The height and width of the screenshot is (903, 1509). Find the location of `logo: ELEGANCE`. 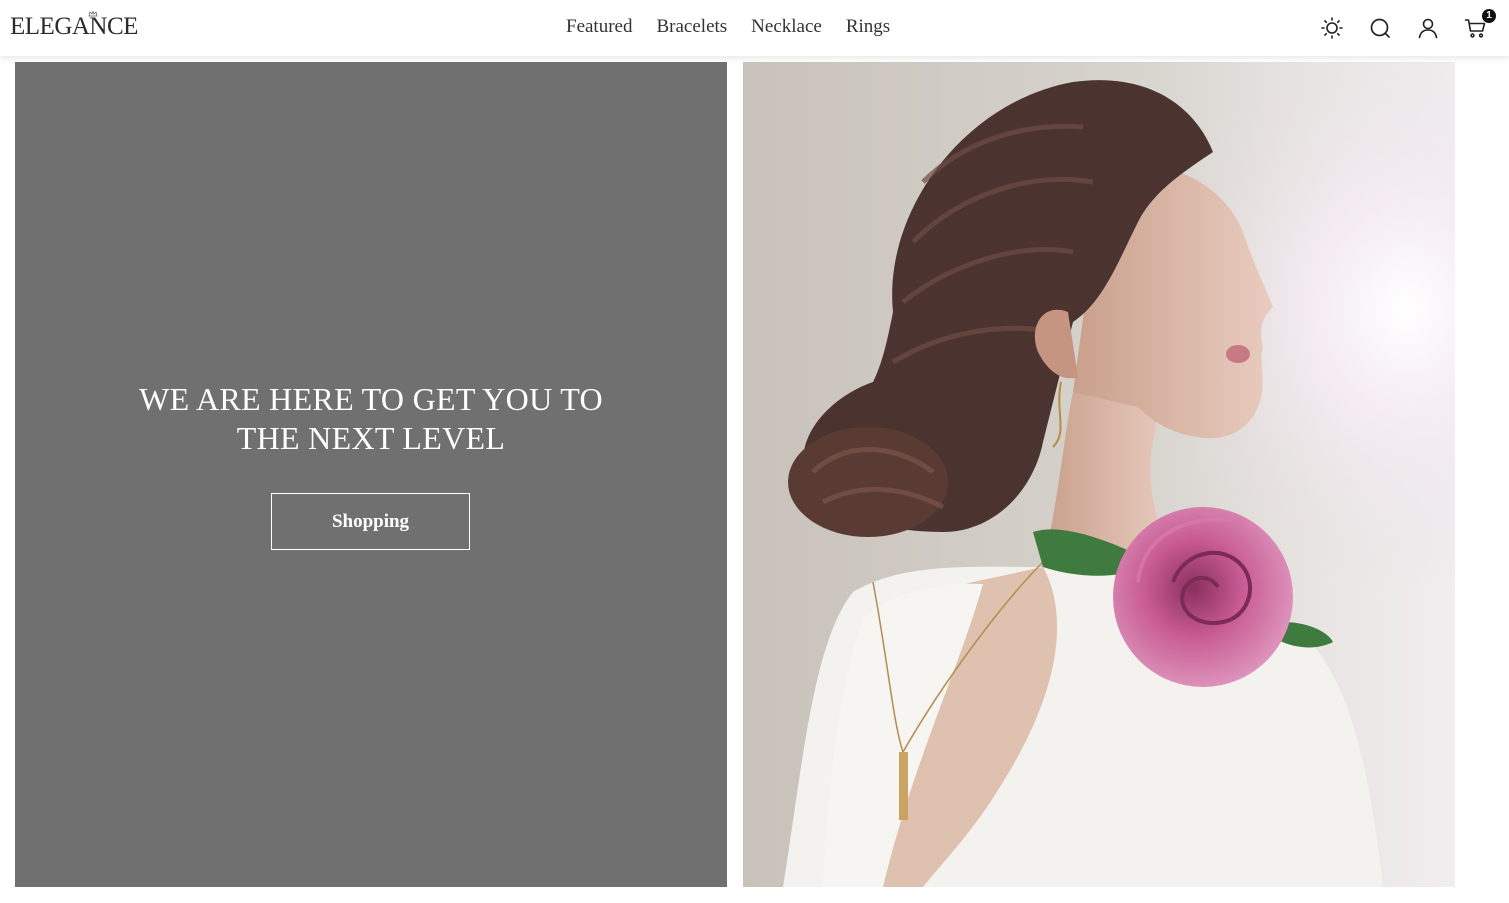

logo: ELEGANCE is located at coordinates (74, 27).